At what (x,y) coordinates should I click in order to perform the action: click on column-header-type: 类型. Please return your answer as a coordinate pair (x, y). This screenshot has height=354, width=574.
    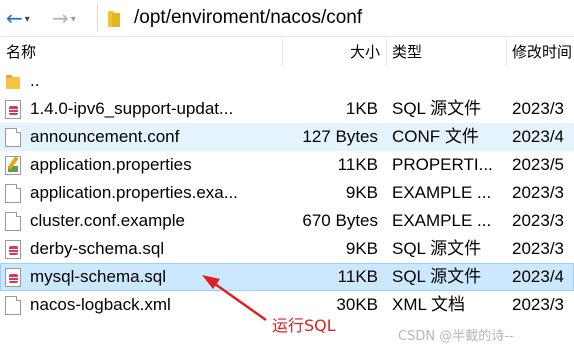
    Looking at the image, I should click on (407, 52).